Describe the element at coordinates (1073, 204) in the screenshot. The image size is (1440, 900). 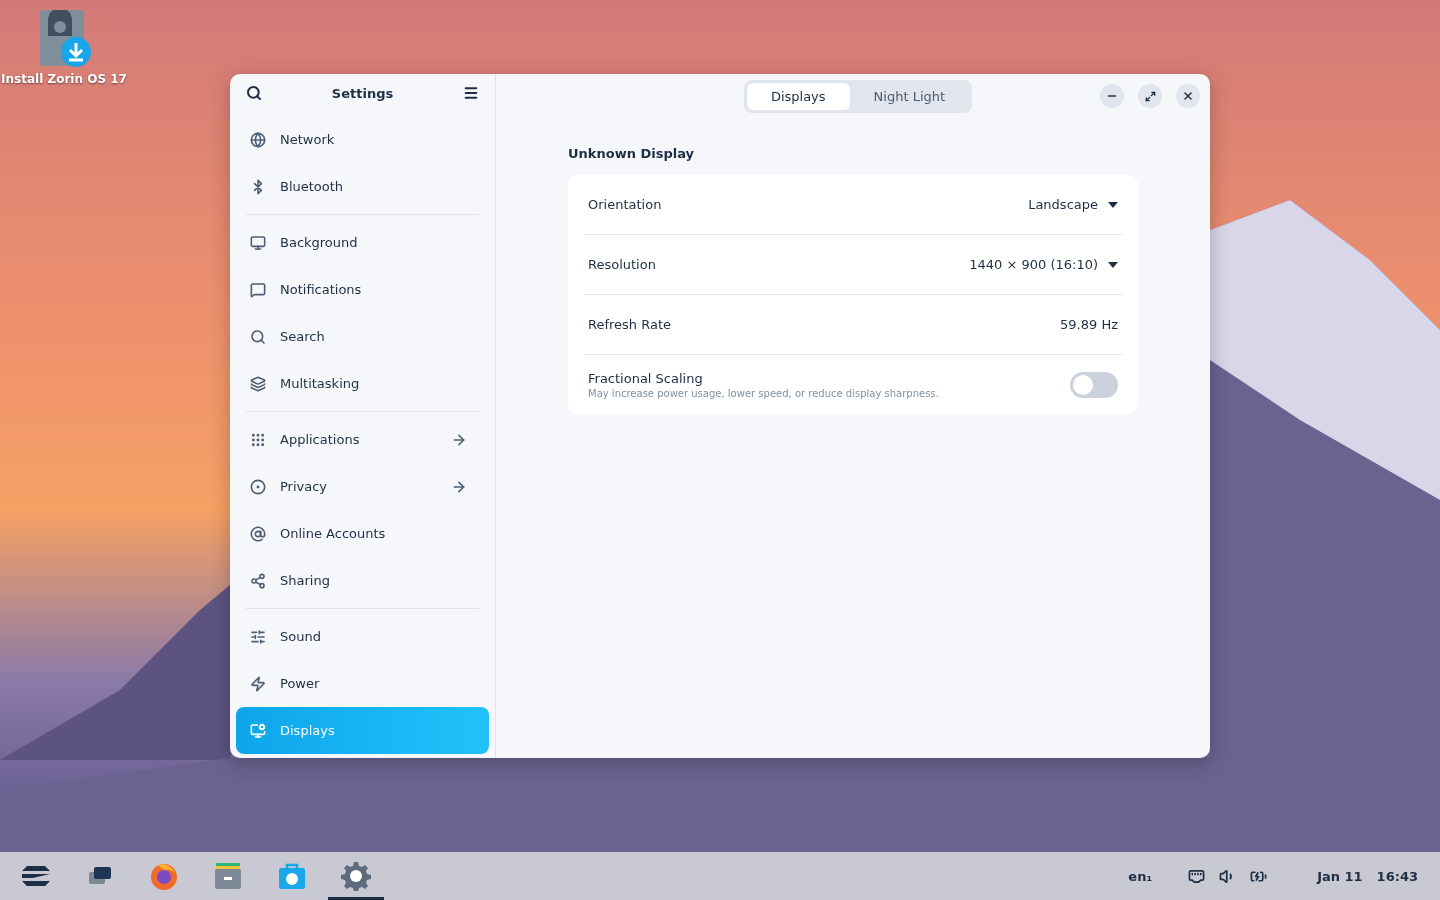
I see `dropdown: Landscape` at that location.